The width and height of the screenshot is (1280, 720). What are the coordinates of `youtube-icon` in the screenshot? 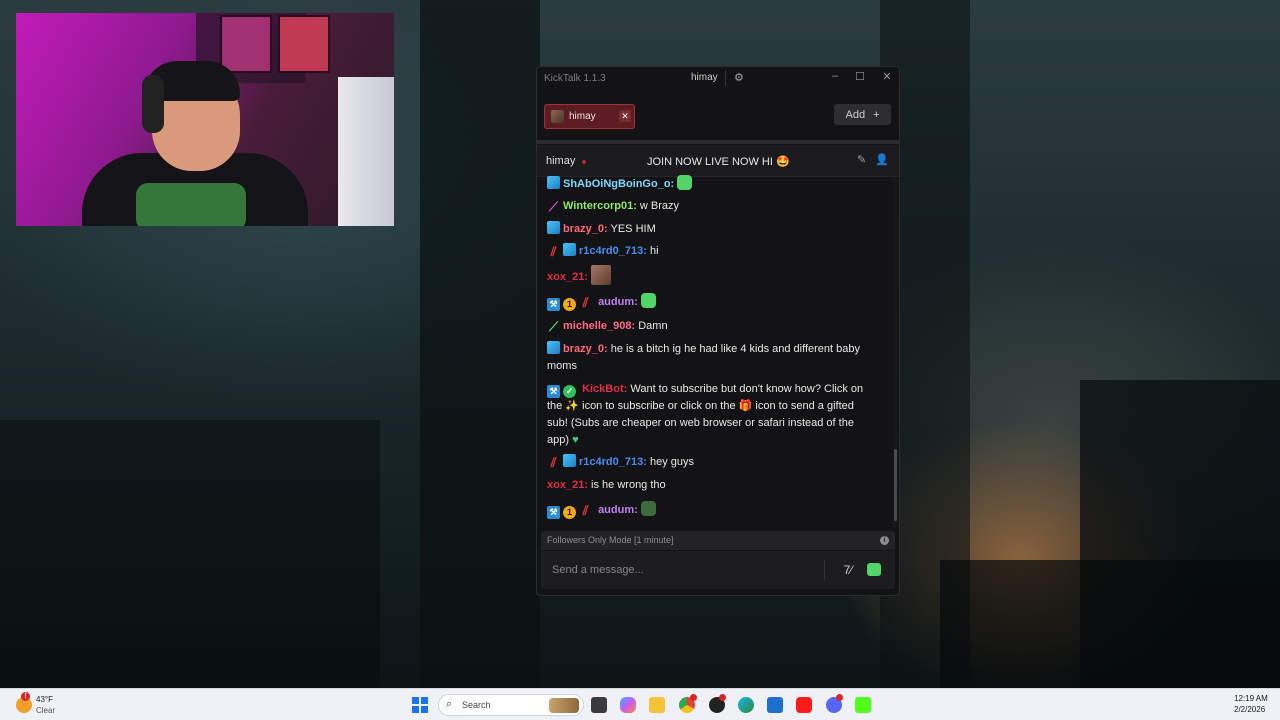 It's located at (804, 705).